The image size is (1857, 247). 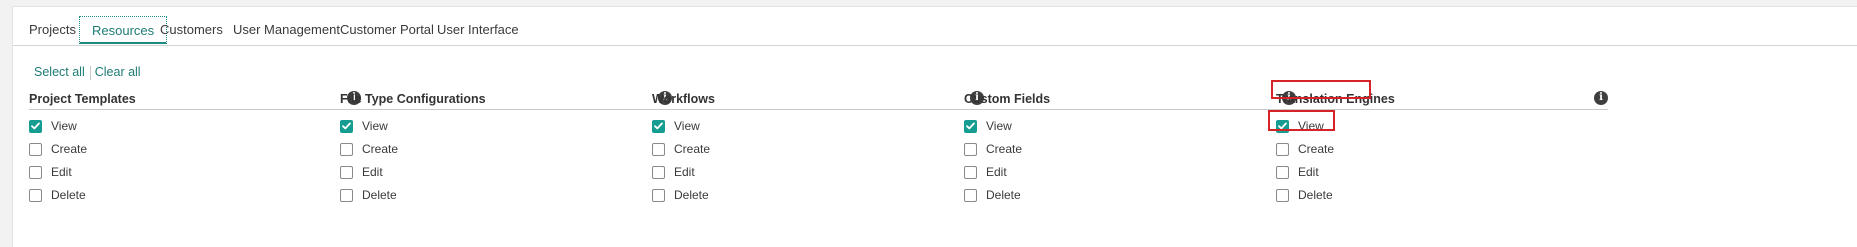 What do you see at coordinates (478, 30) in the screenshot?
I see `tab-user-interface: User Interface` at bounding box center [478, 30].